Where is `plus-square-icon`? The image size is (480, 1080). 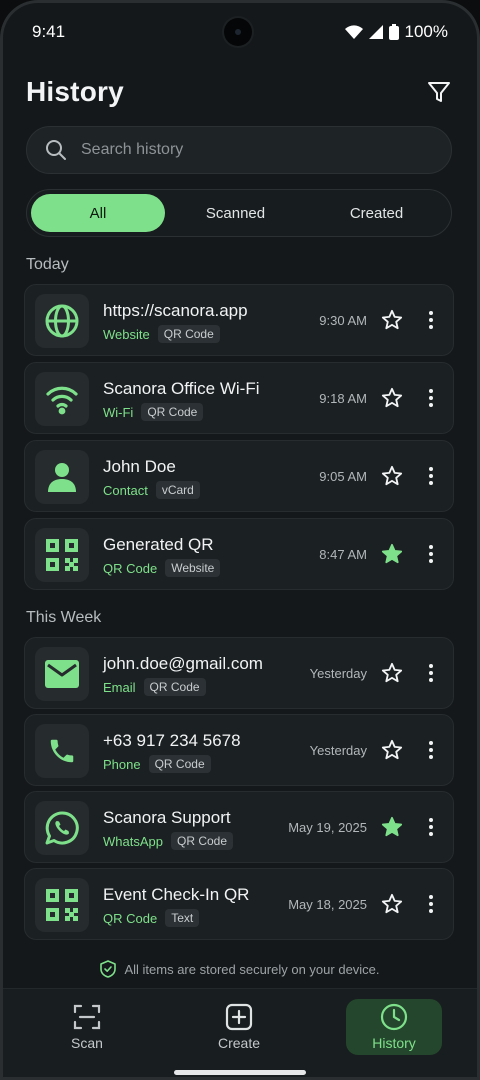 plus-square-icon is located at coordinates (239, 1017).